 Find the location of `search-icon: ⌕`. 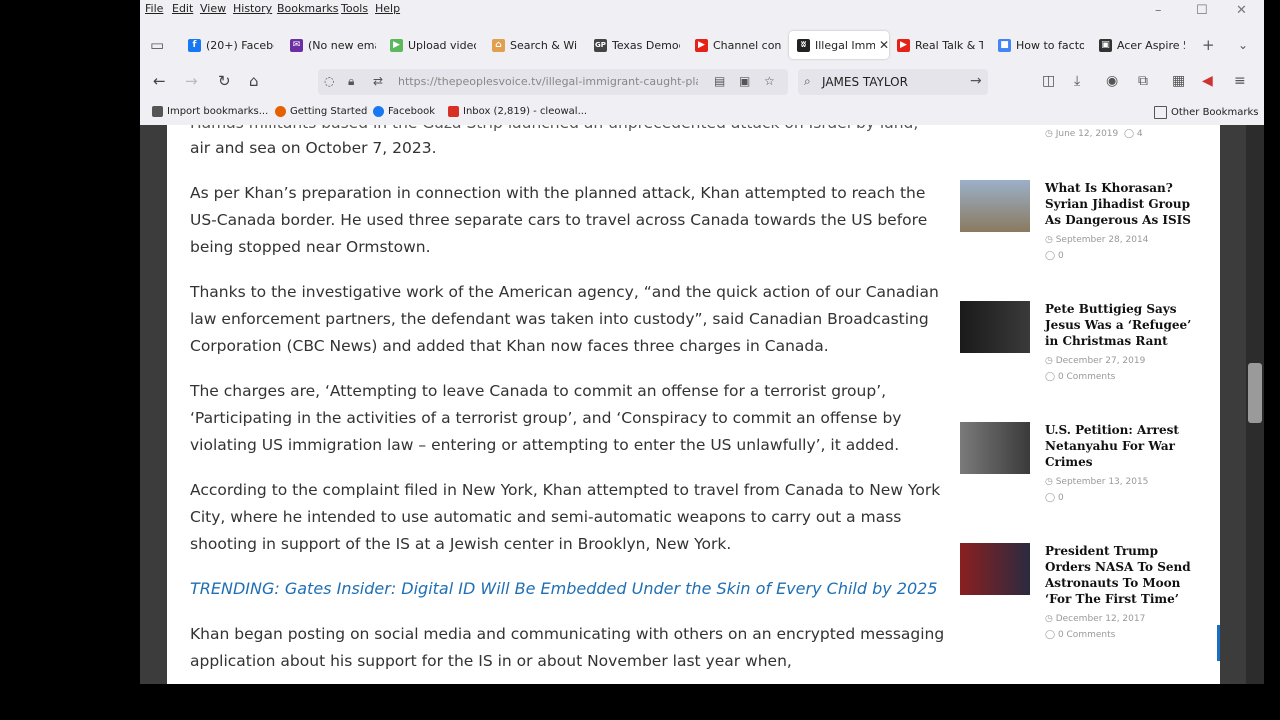

search-icon: ⌕ is located at coordinates (807, 81).